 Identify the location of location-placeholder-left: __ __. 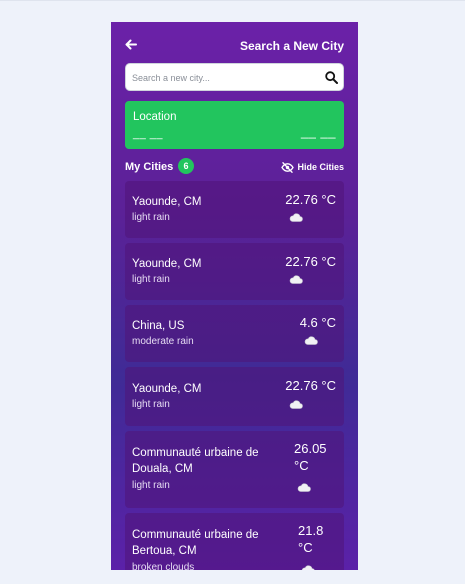
(148, 134).